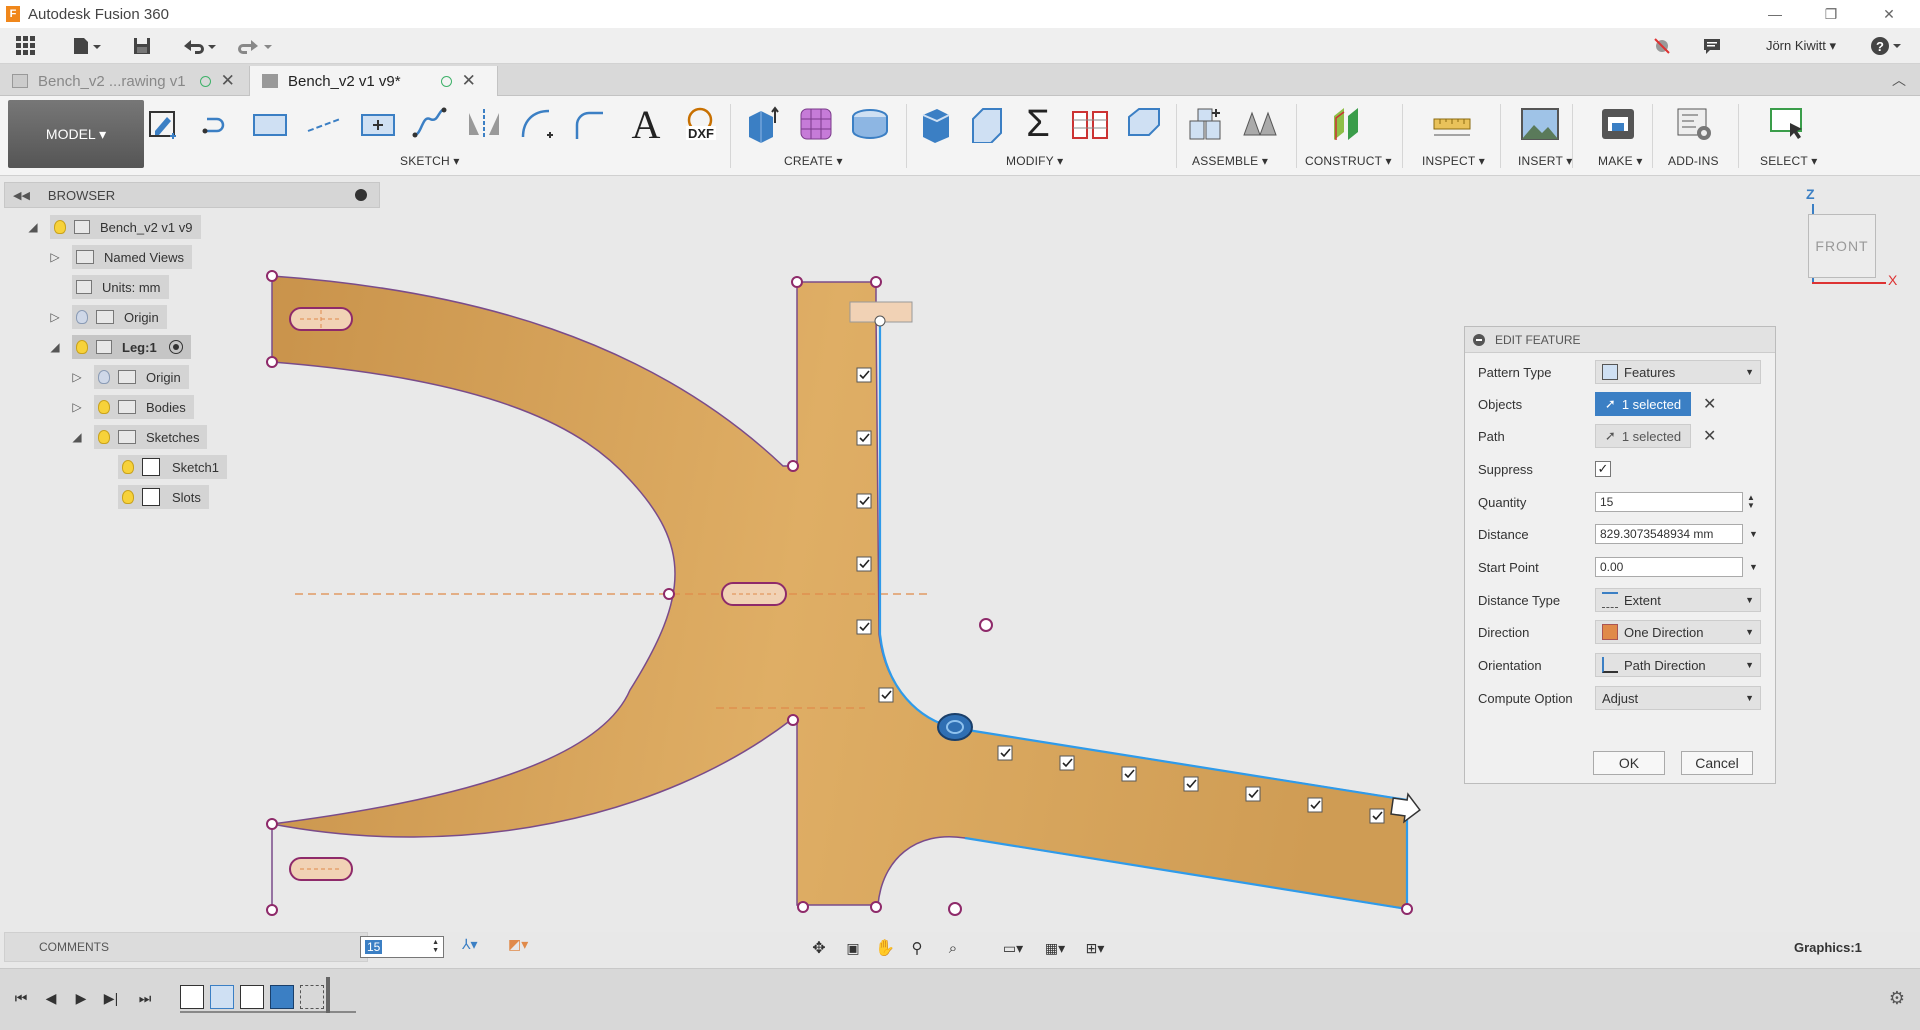 The height and width of the screenshot is (1030, 1920). What do you see at coordinates (430, 124) in the screenshot?
I see `spline-icon` at bounding box center [430, 124].